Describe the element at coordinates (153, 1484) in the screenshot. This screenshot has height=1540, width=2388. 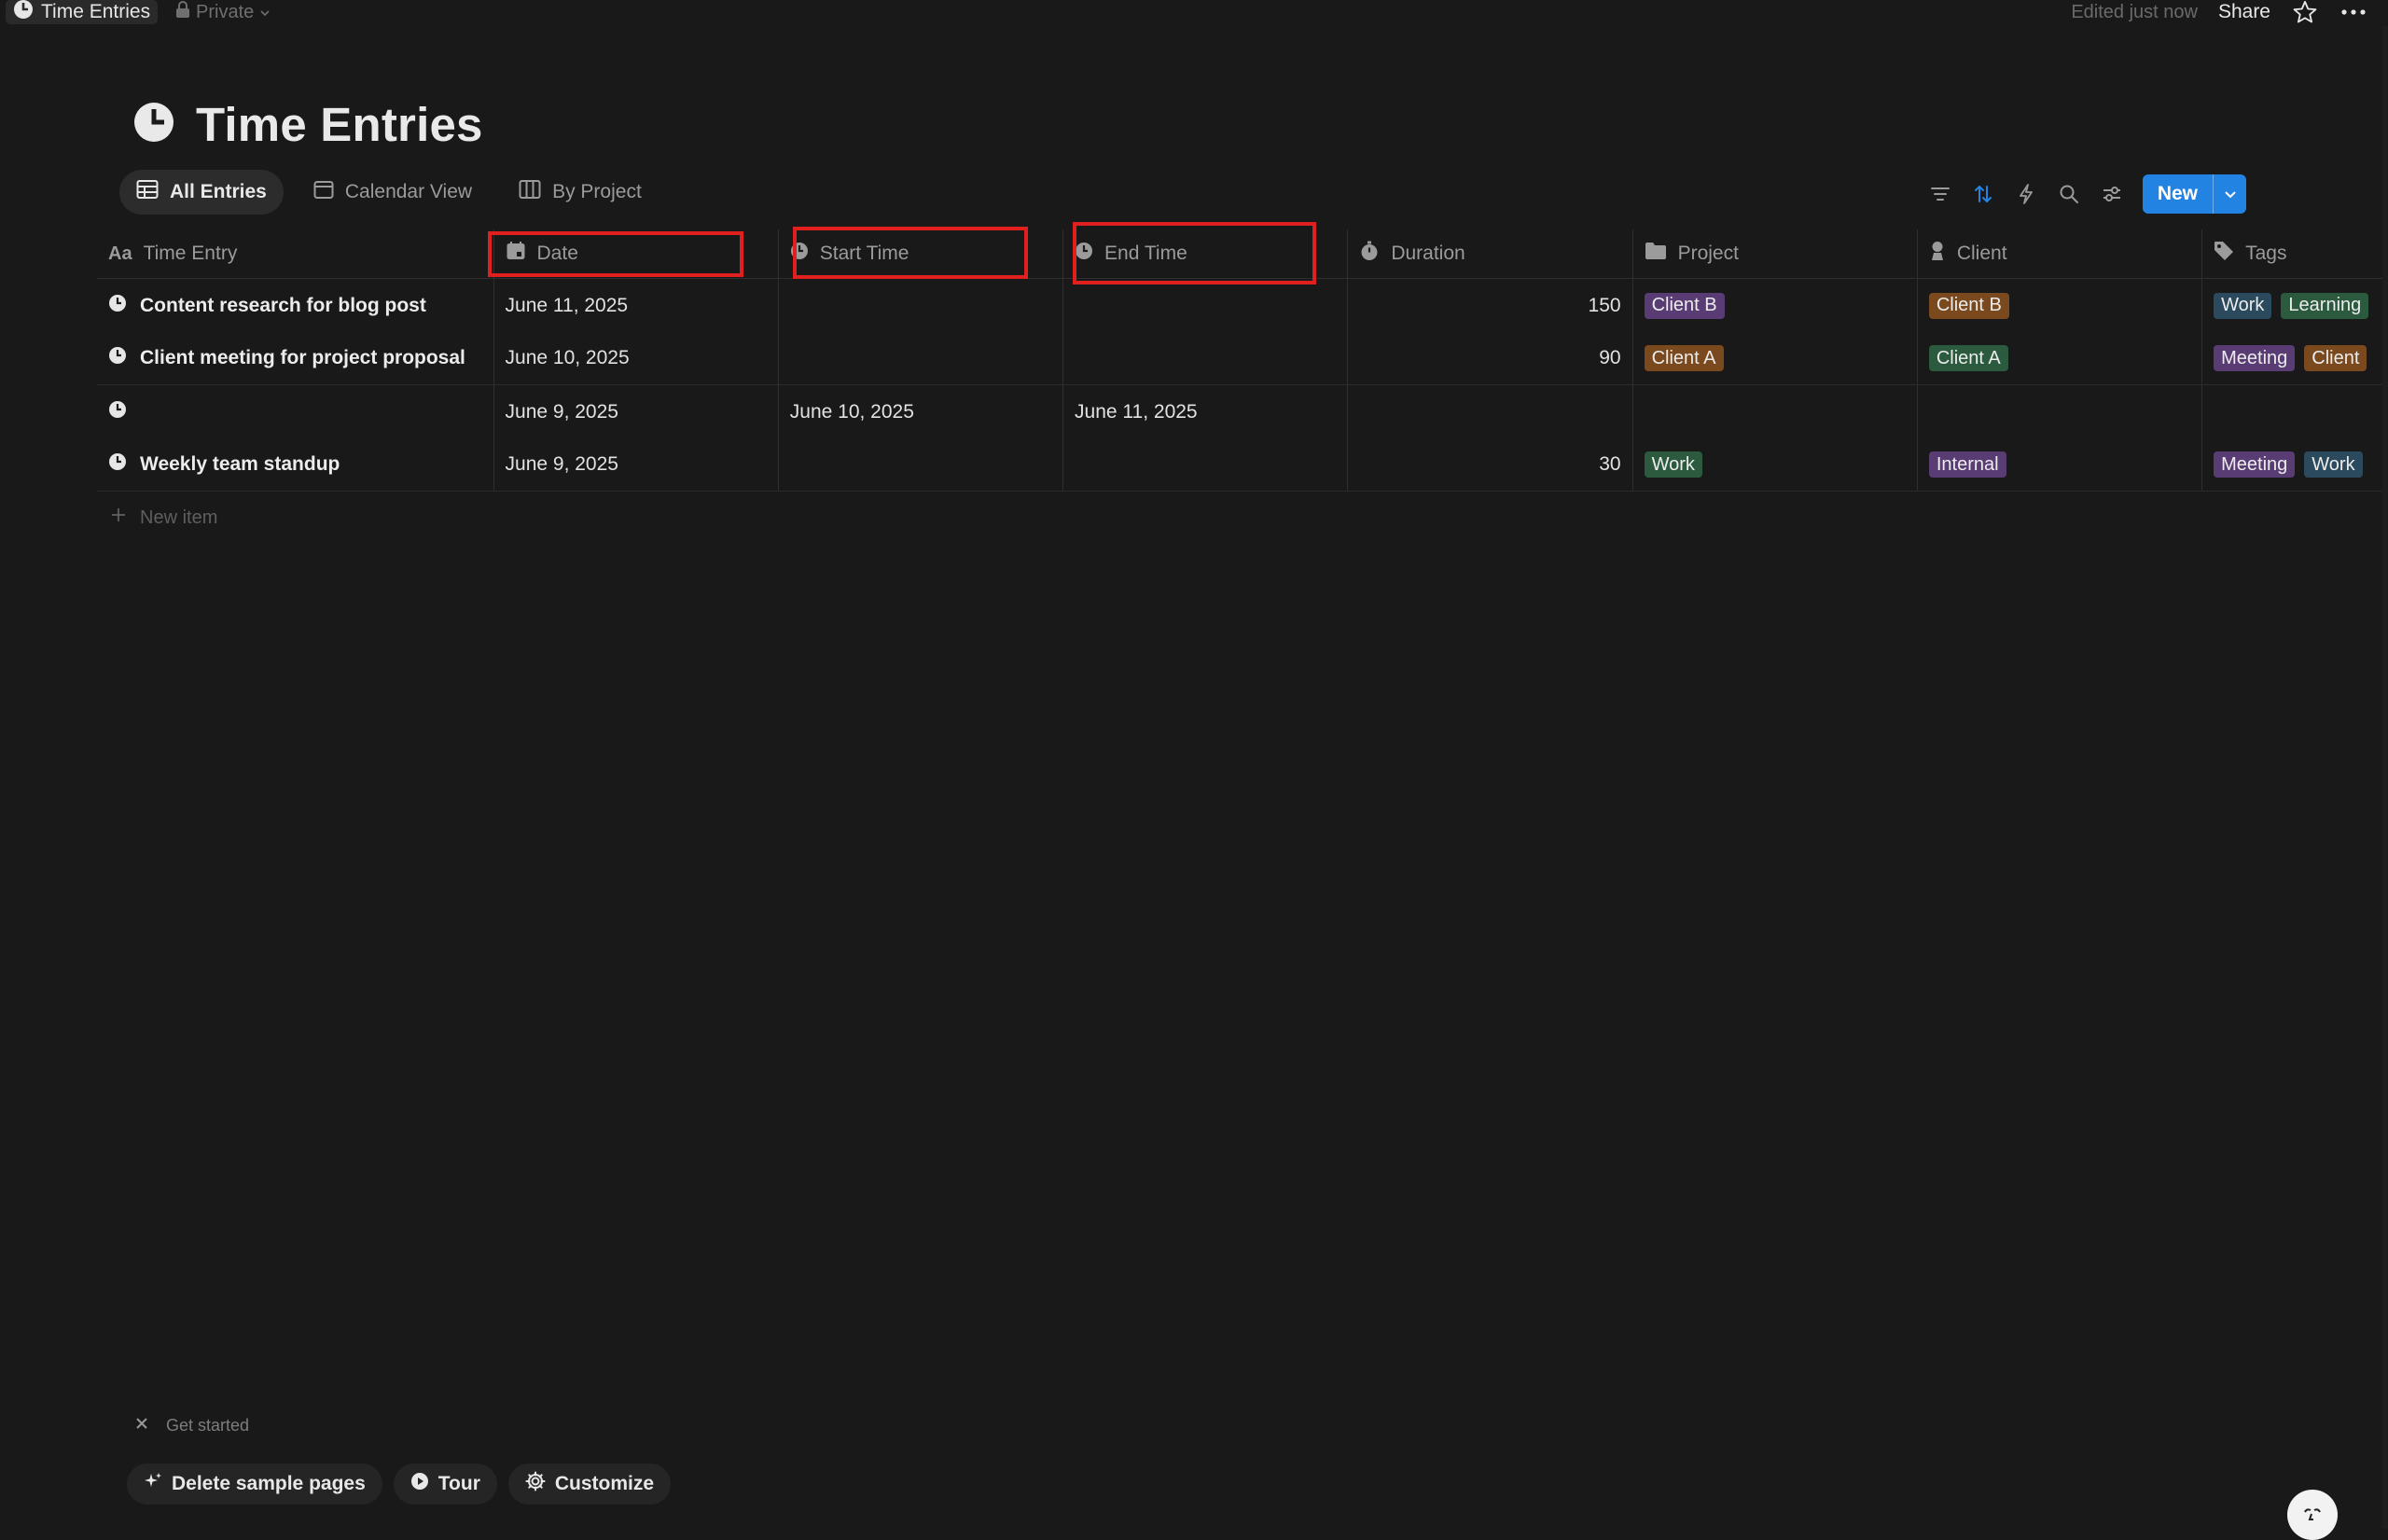
I see `sparkle-icon` at that location.